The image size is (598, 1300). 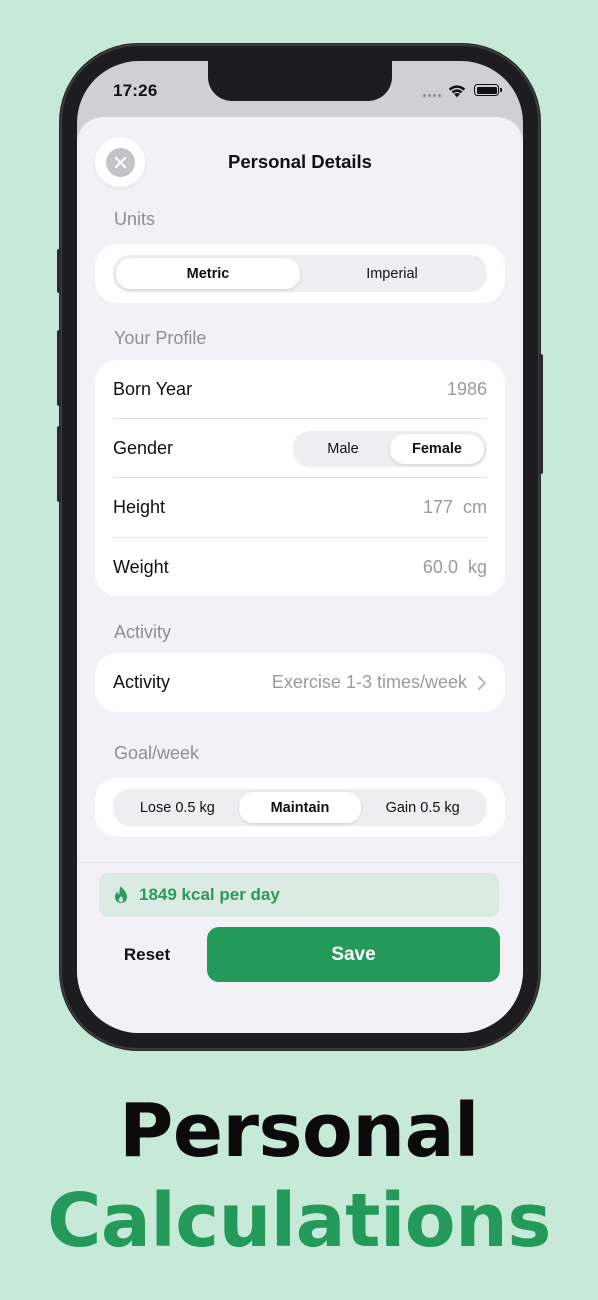 What do you see at coordinates (422, 807) in the screenshot?
I see `goal-option-gain: Gain 0.5 kg` at bounding box center [422, 807].